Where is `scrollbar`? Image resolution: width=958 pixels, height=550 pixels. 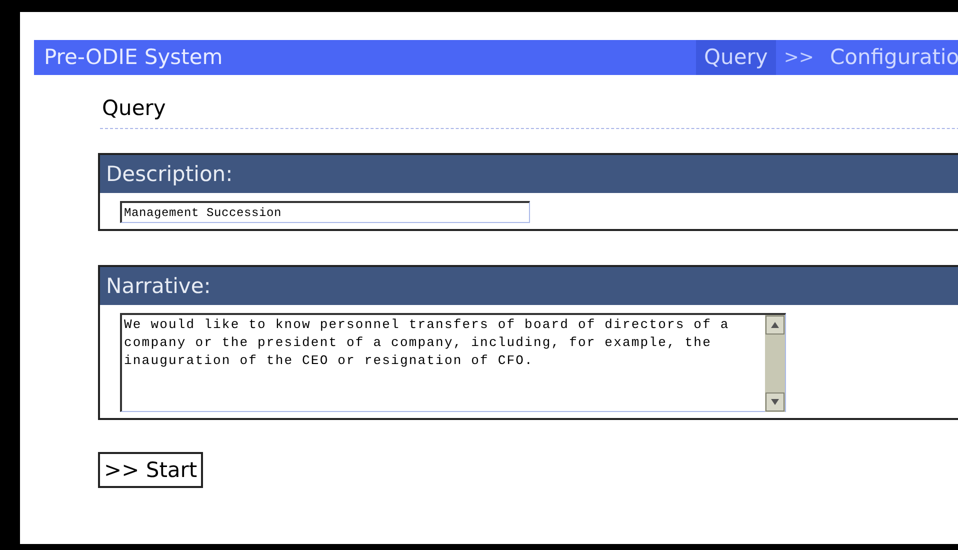 scrollbar is located at coordinates (775, 363).